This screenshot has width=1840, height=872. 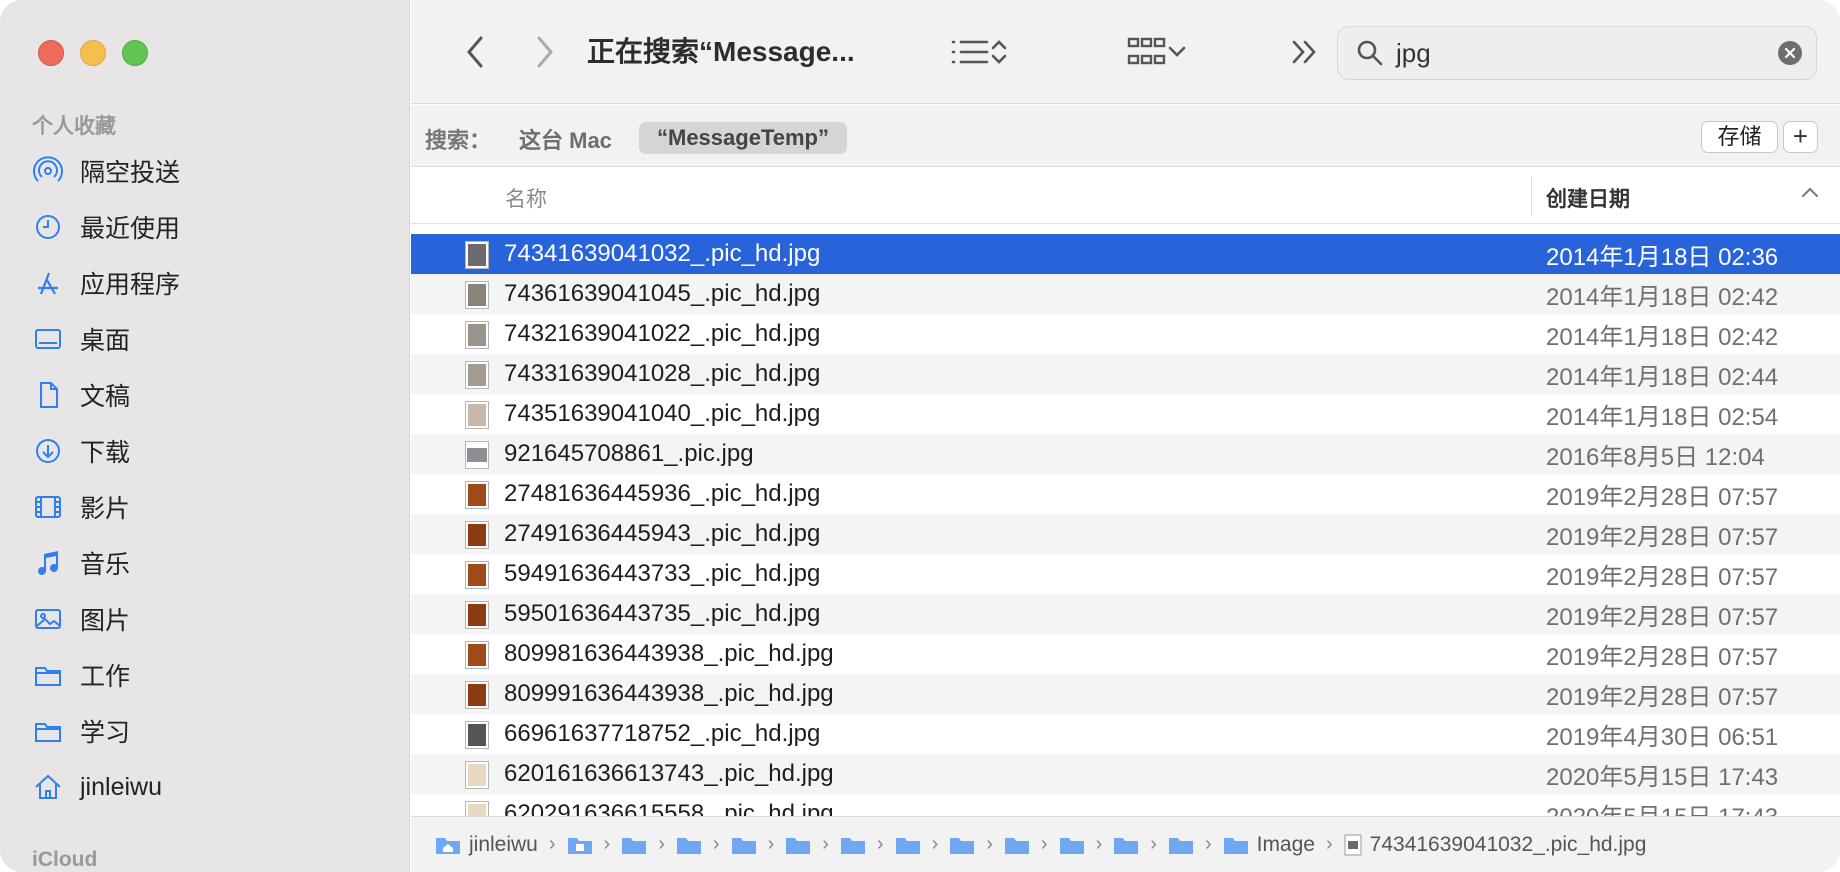 I want to click on back-button, so click(x=475, y=52).